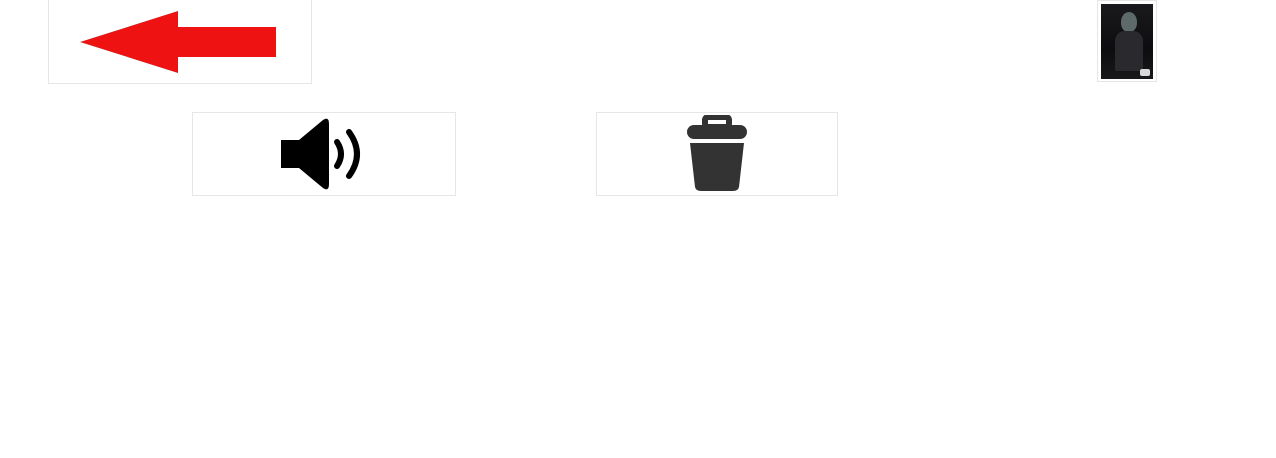 This screenshot has height=458, width=1276. I want to click on speaker-volume-icon, so click(324, 154).